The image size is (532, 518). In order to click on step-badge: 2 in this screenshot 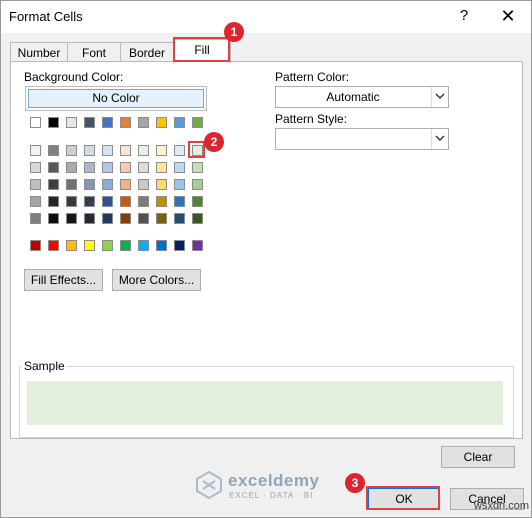, I will do `click(214, 142)`.